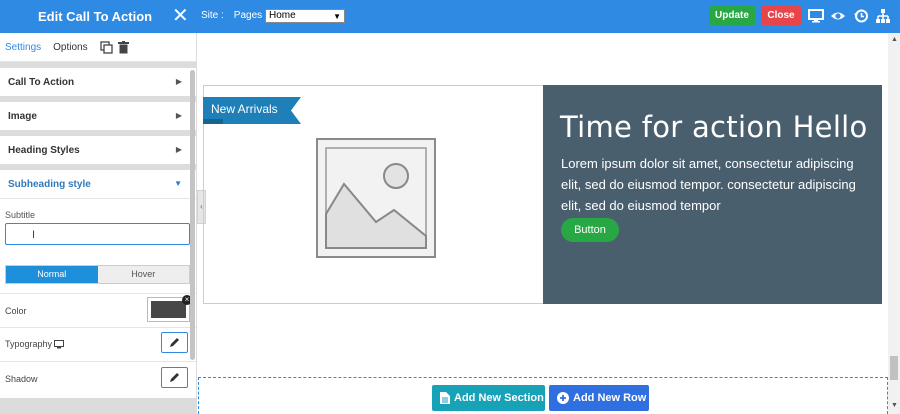 The width and height of the screenshot is (900, 414). Describe the element at coordinates (305, 16) in the screenshot. I see `pages-select: Home ▼` at that location.